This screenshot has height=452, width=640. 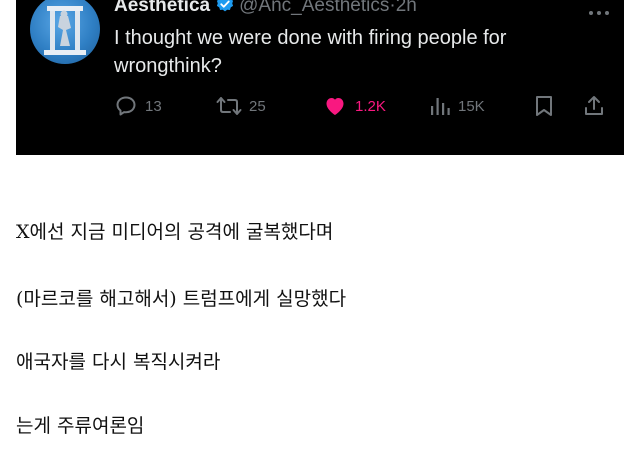 I want to click on avatar, so click(x=65, y=32).